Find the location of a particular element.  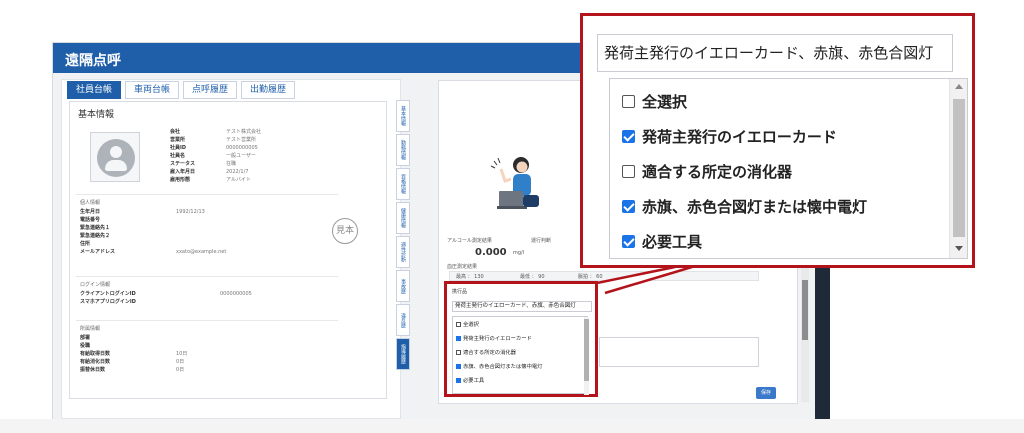

bottom-band is located at coordinates (512, 426).